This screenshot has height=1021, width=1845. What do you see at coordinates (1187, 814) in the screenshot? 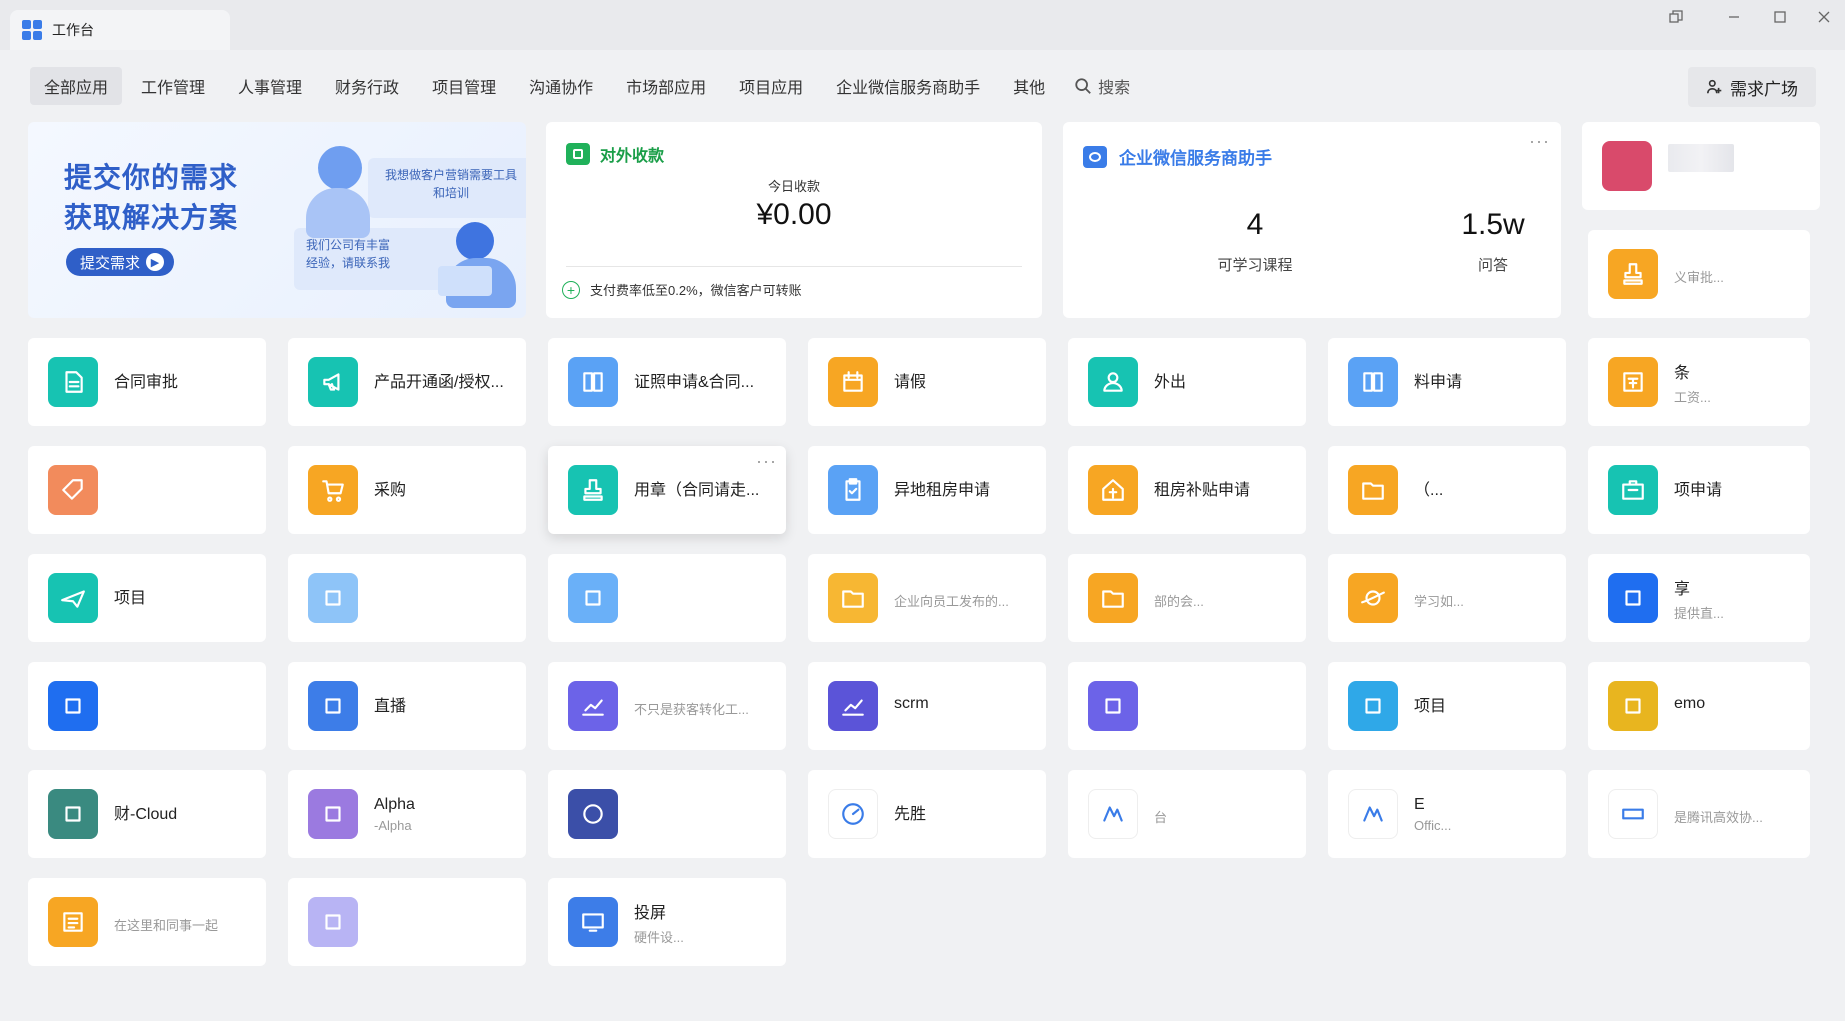
I see `app-card: 台` at bounding box center [1187, 814].